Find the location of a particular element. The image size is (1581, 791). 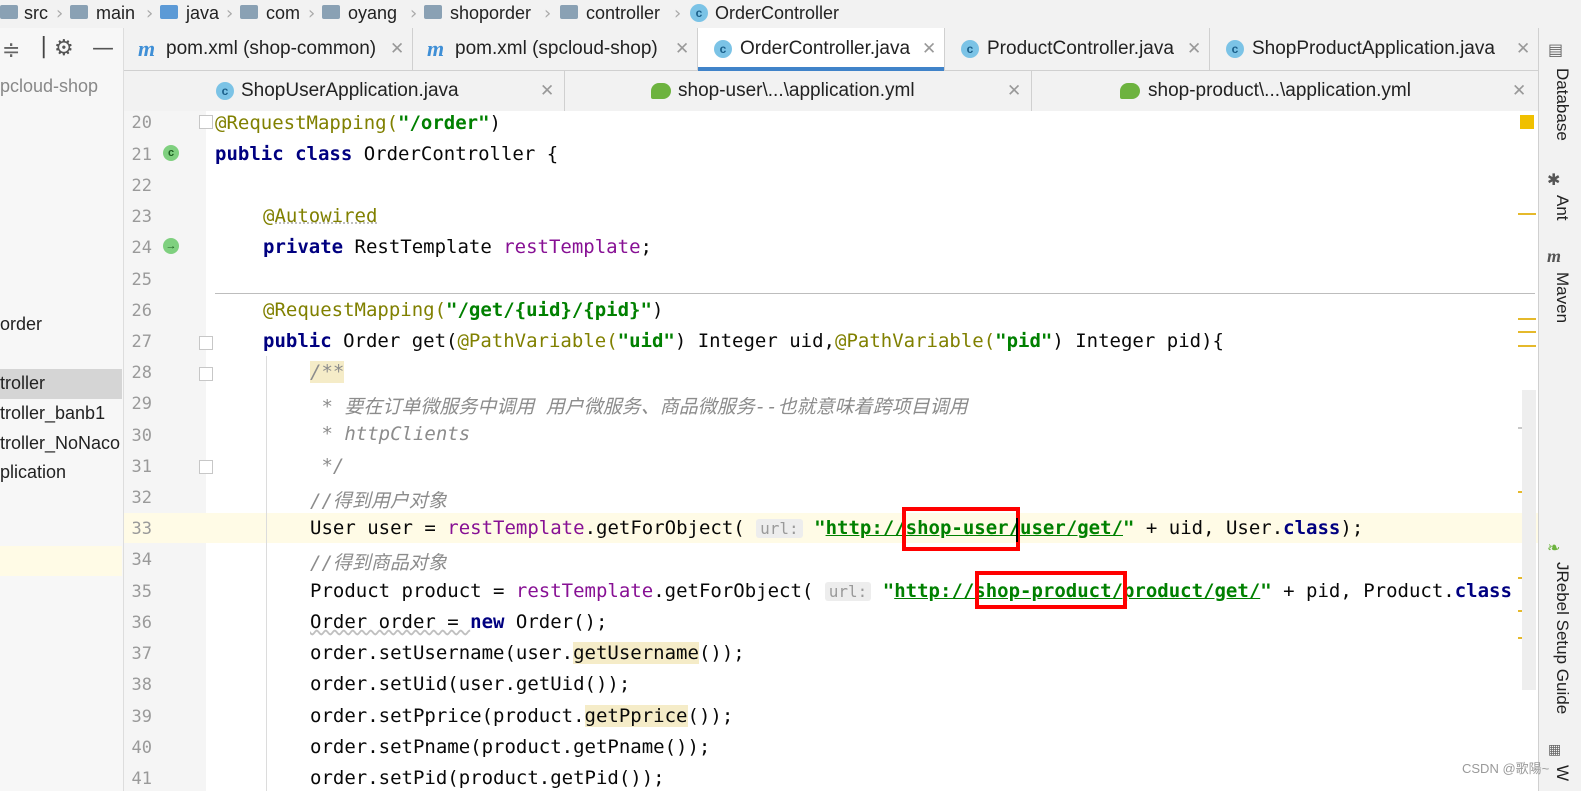

string-quote: " is located at coordinates (1129, 528).